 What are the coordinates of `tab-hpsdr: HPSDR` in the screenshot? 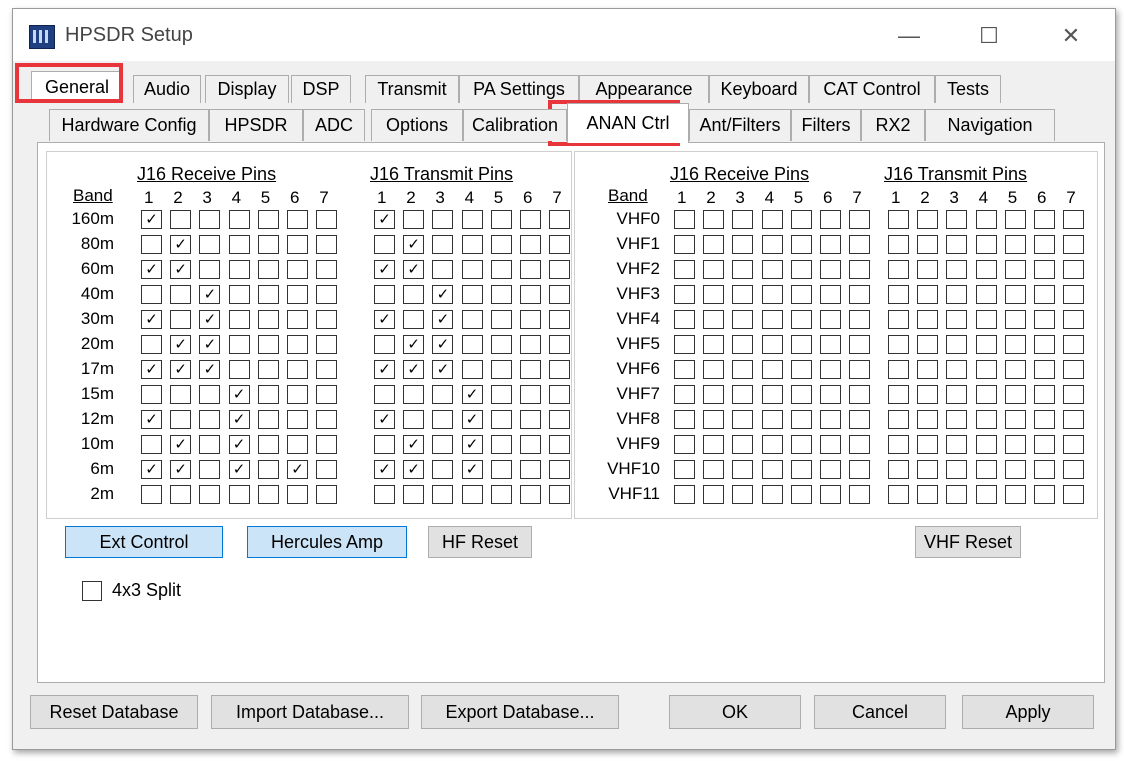 It's located at (256, 125).